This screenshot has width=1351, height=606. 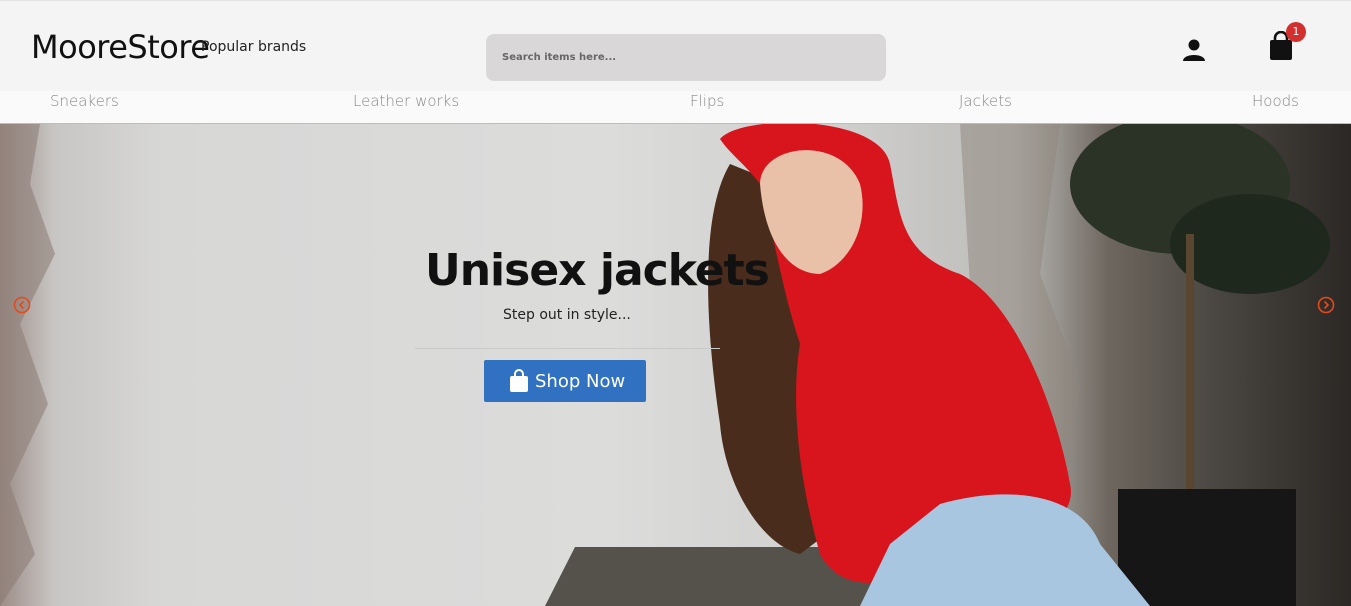 I want to click on hero-divider, so click(x=567, y=348).